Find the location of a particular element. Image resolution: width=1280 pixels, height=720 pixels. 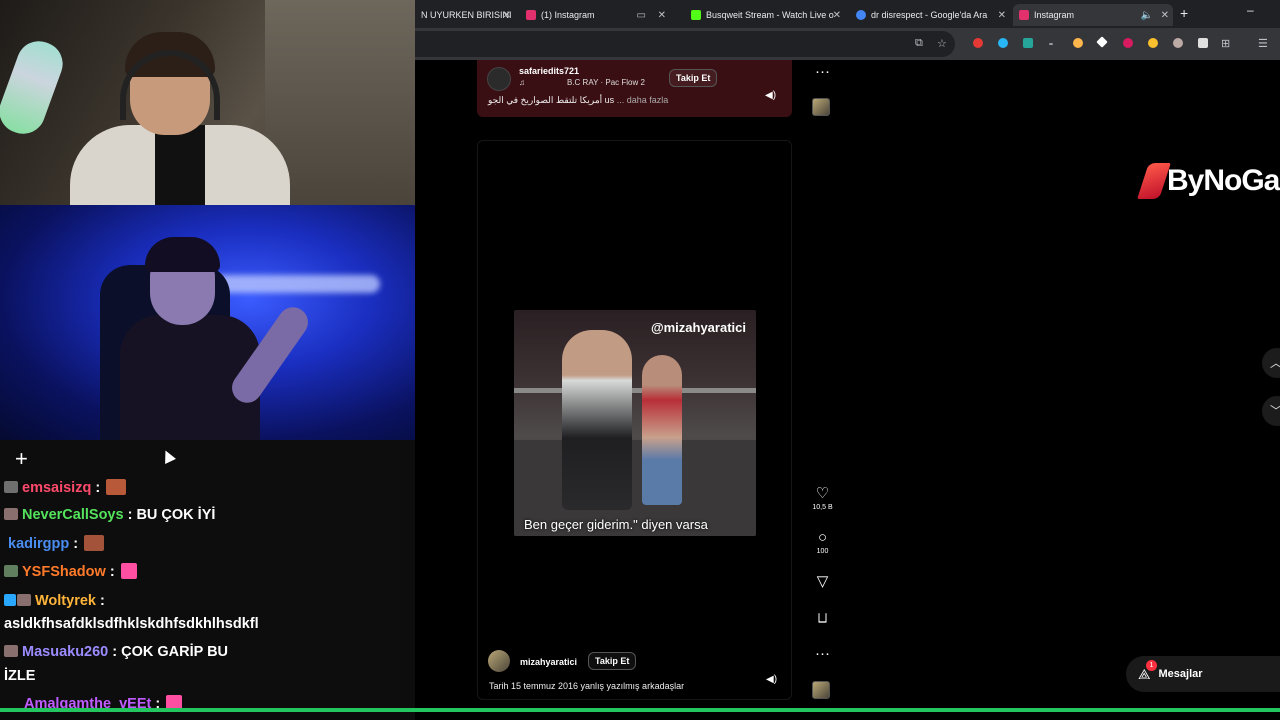

tab-instagram-1: (1) Instagram ▭ ✕ is located at coordinates (595, 15).